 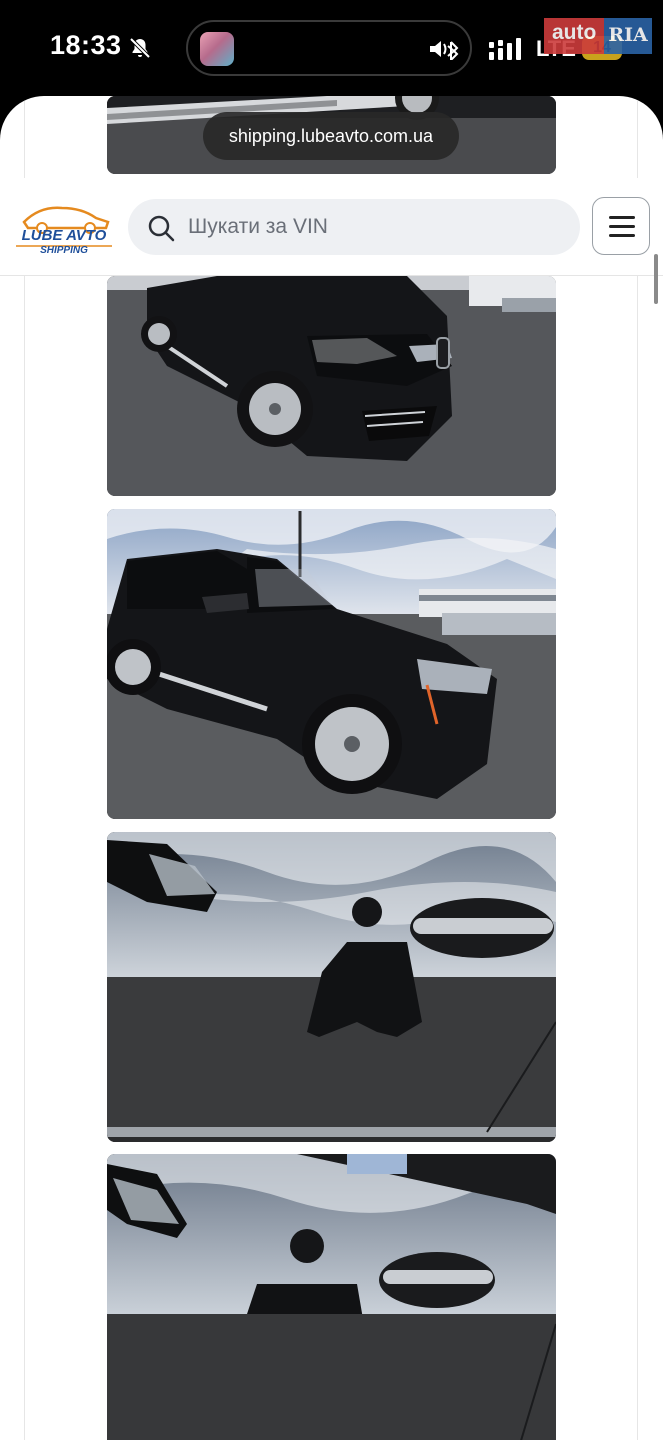 What do you see at coordinates (444, 50) in the screenshot?
I see `volume-icon` at bounding box center [444, 50].